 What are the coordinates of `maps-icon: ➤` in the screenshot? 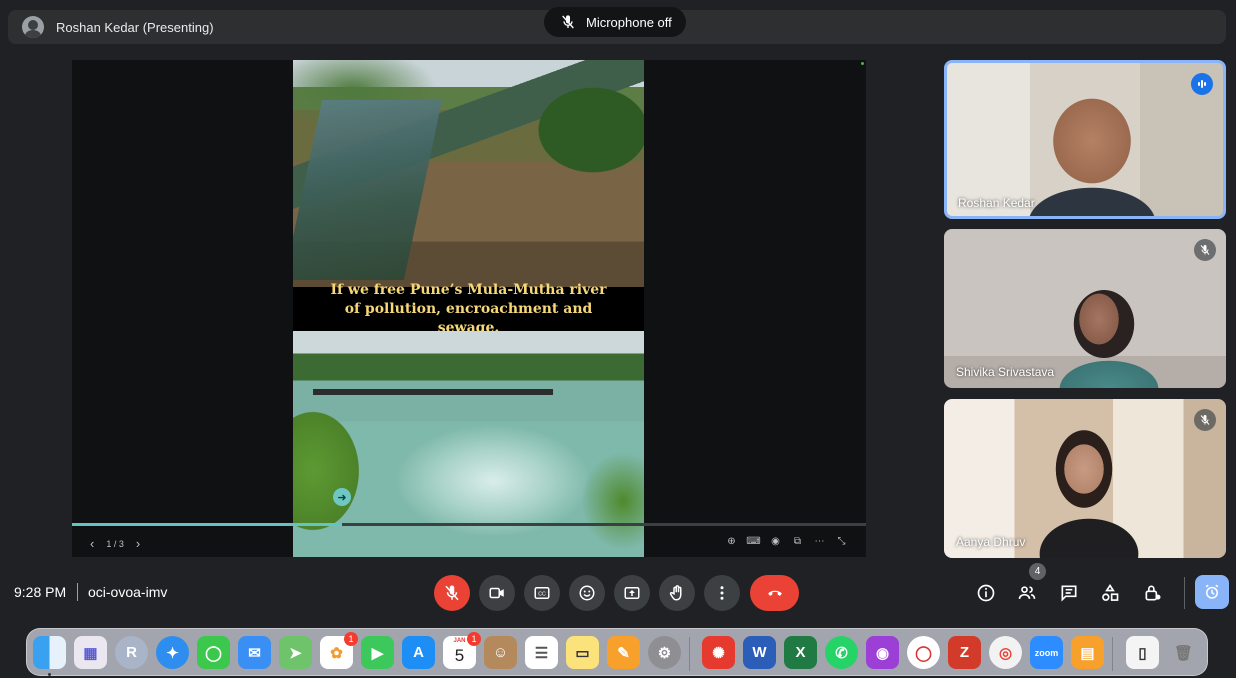 It's located at (295, 652).